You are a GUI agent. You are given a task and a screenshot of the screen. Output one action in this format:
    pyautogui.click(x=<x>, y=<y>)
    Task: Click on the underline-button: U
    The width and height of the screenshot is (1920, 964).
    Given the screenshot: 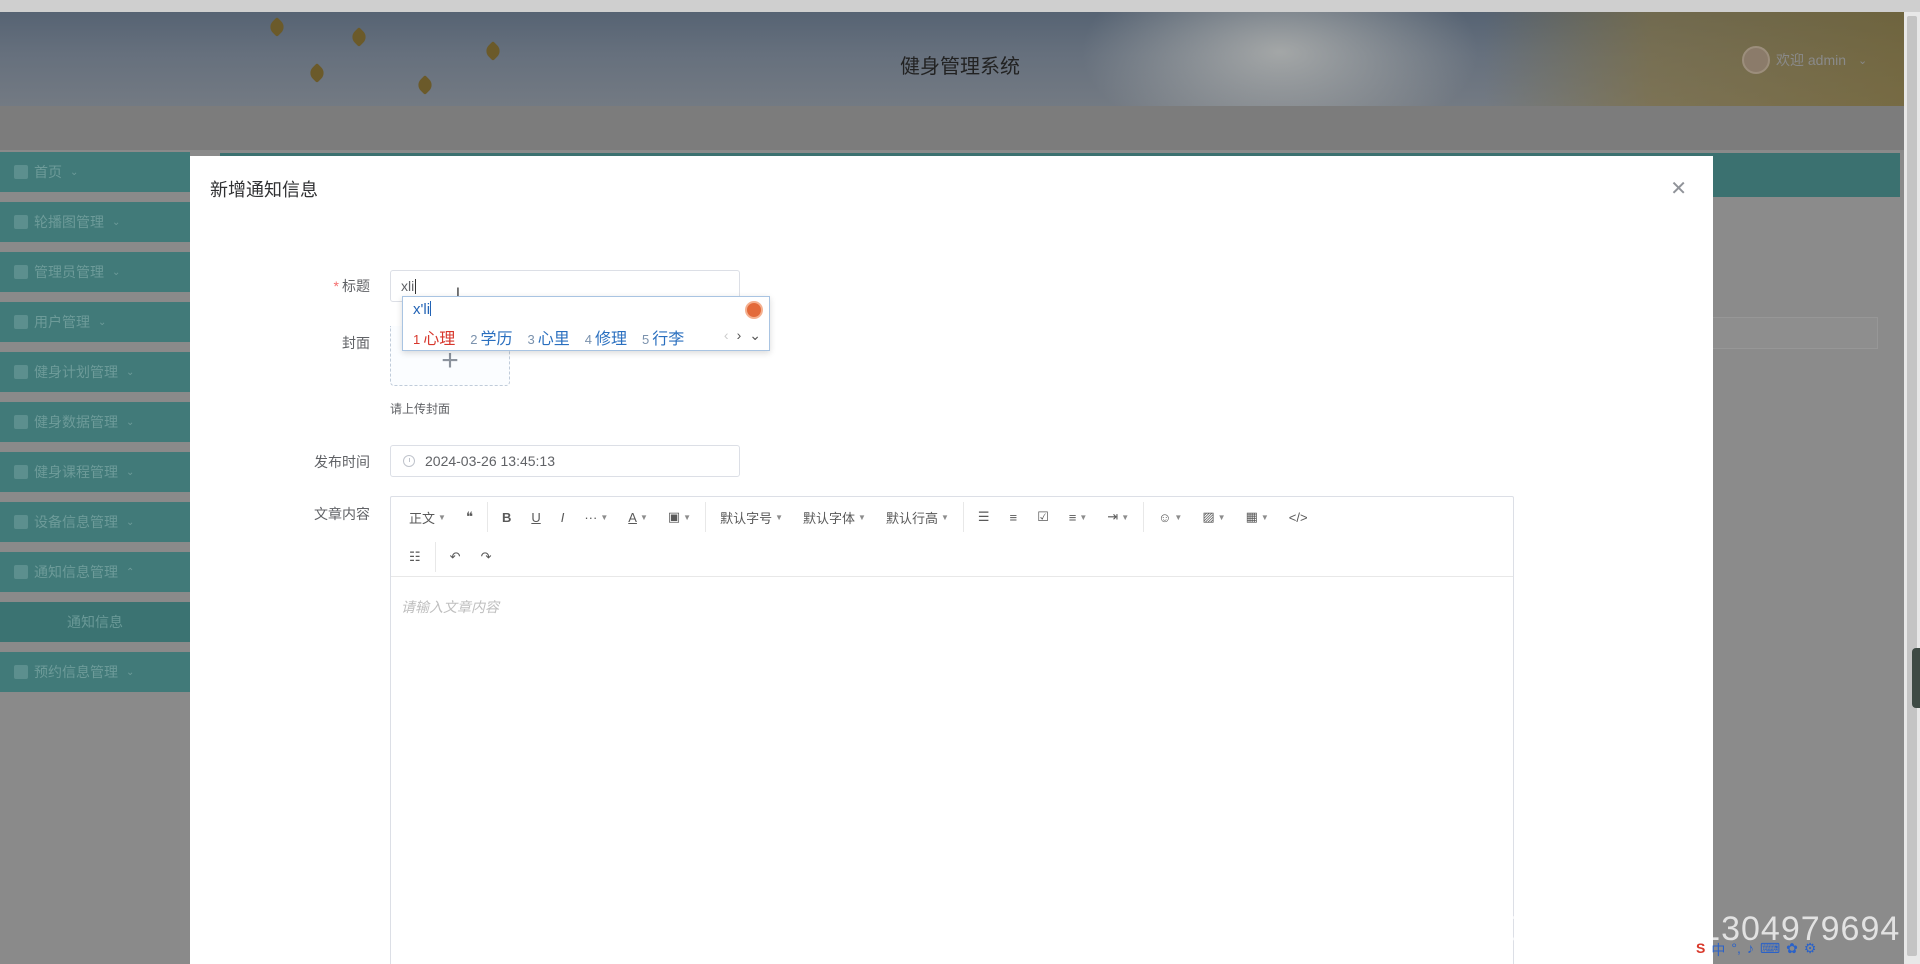 What is the action you would take?
    pyautogui.click(x=535, y=517)
    